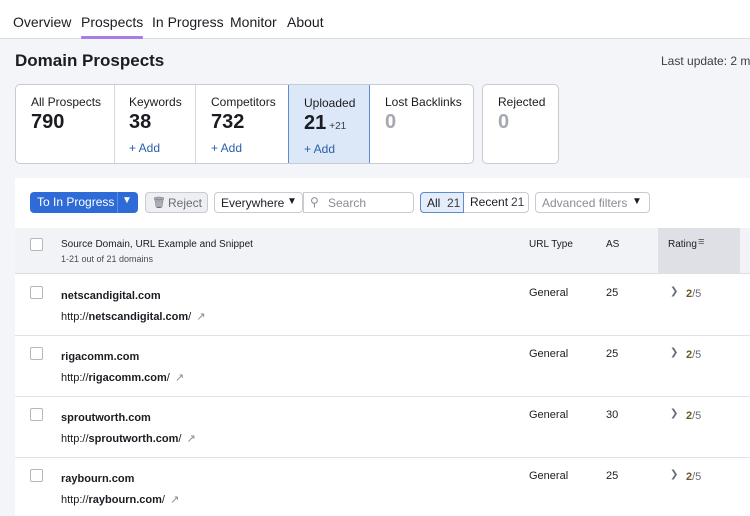 The image size is (750, 516). What do you see at coordinates (185, 203) in the screenshot?
I see `reject-label: Reject` at bounding box center [185, 203].